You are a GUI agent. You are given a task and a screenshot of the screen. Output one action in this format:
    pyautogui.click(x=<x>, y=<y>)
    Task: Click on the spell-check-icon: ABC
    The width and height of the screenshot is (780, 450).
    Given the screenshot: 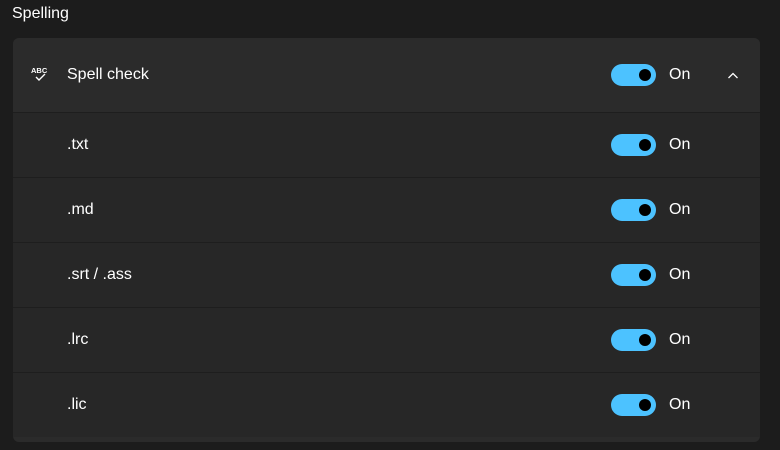 What is the action you would take?
    pyautogui.click(x=40, y=75)
    